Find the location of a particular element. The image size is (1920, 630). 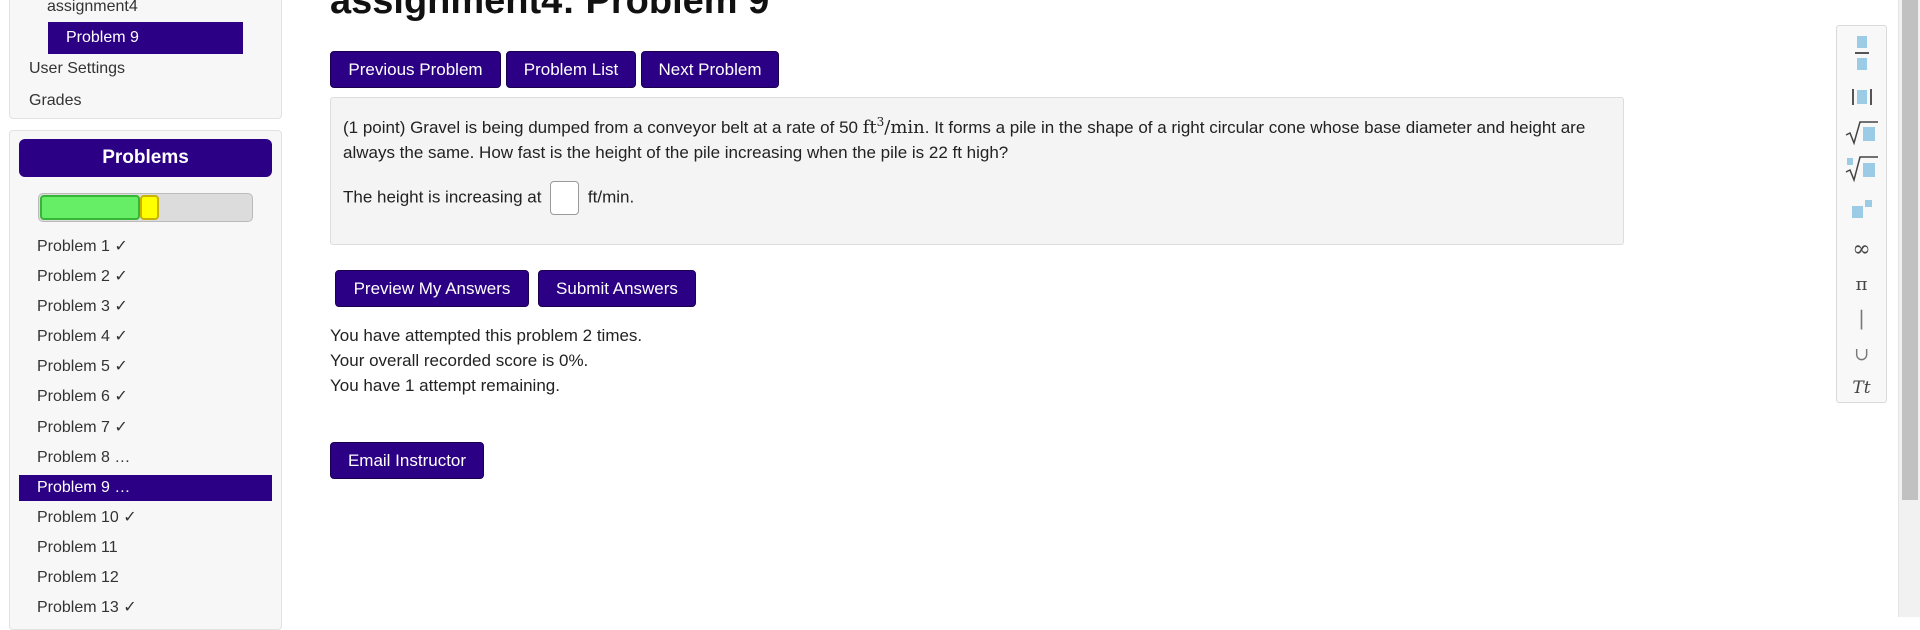

problem-list-item: Problem 4 ✓ is located at coordinates (145, 337).